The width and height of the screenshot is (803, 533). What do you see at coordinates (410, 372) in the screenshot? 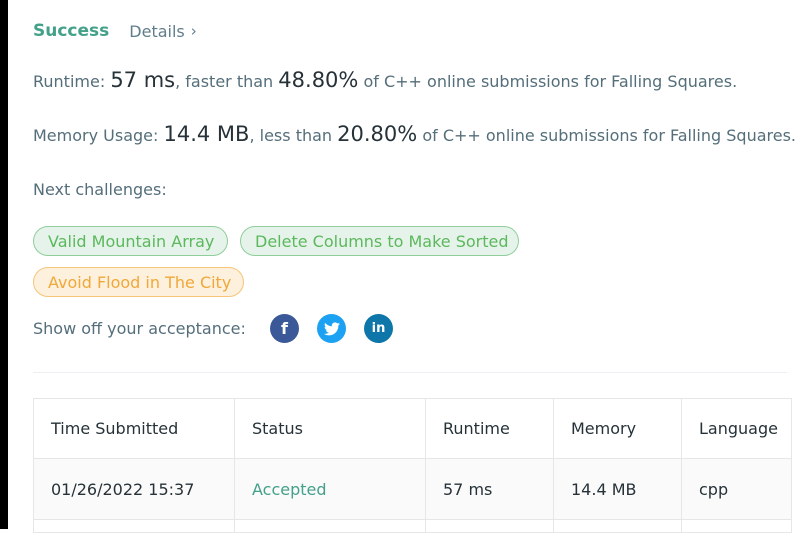
I see `section-divider` at bounding box center [410, 372].